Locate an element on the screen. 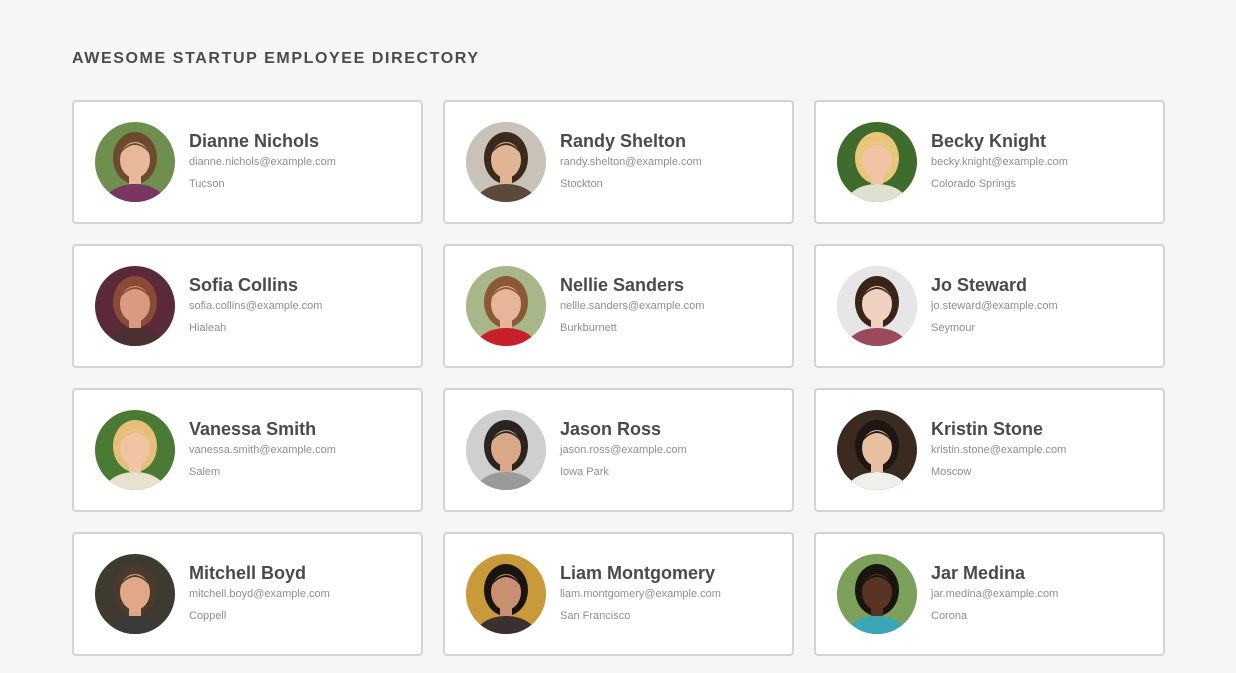 Image resolution: width=1236 pixels, height=673 pixels. employee-city: Iowa Park is located at coordinates (584, 472).